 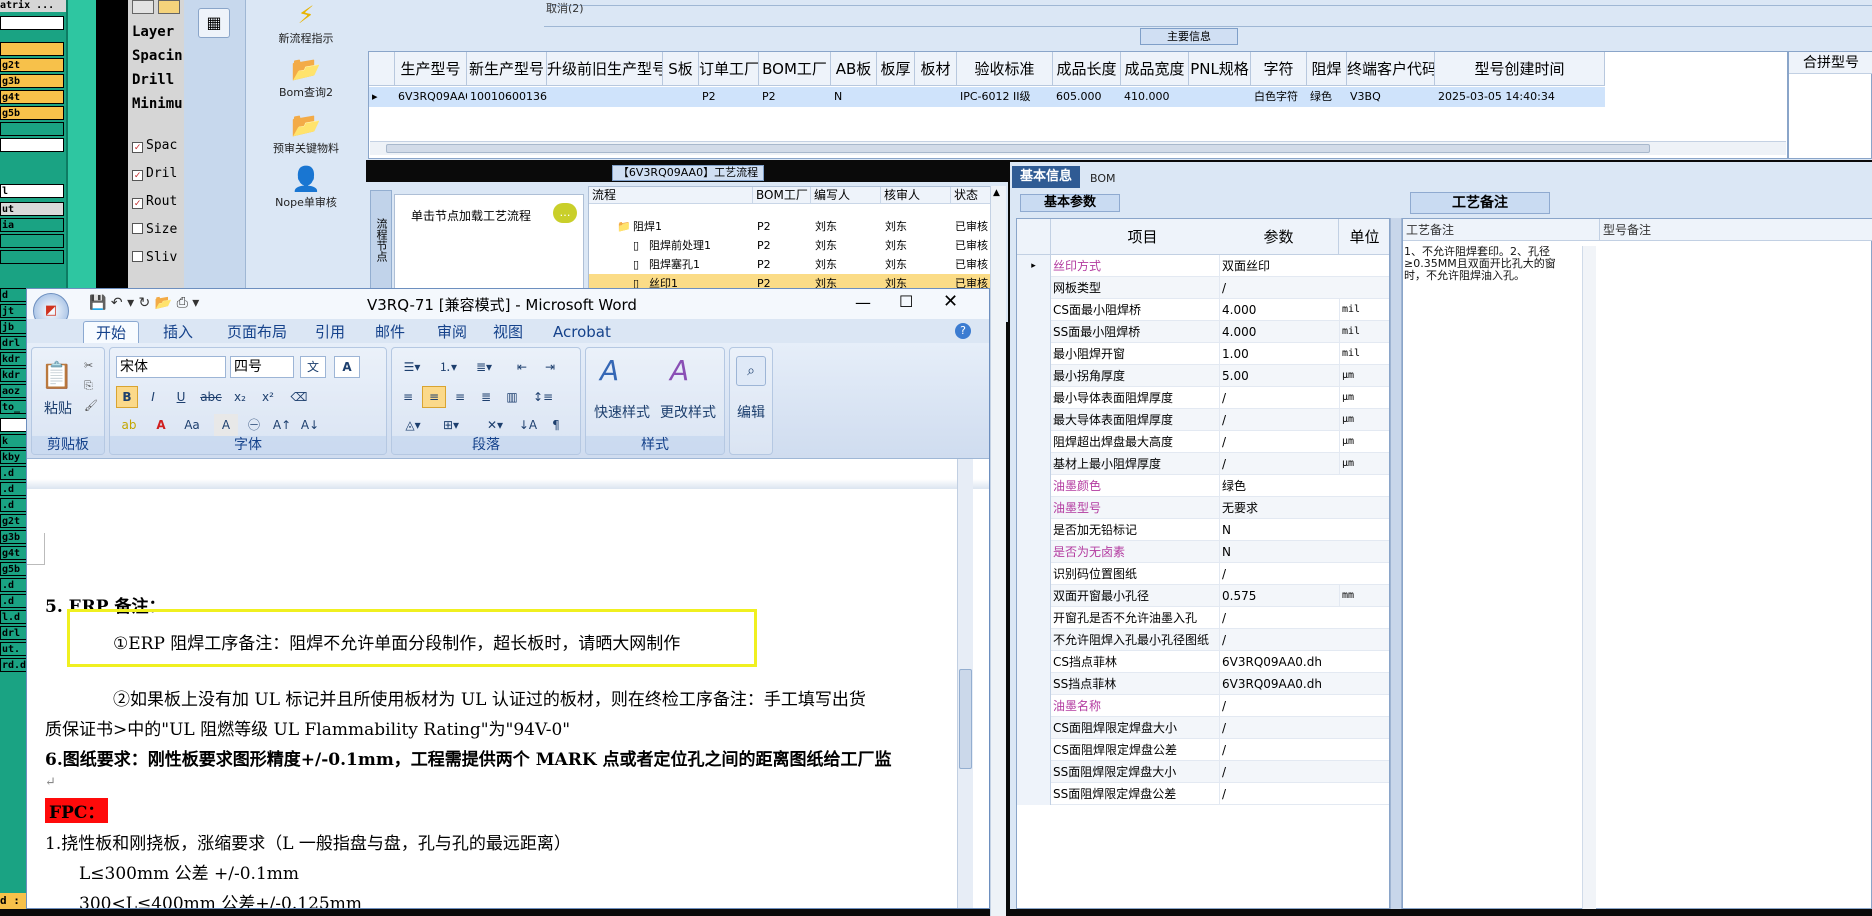 What do you see at coordinates (896, 69) in the screenshot?
I see `main-col-header: 板厚` at bounding box center [896, 69].